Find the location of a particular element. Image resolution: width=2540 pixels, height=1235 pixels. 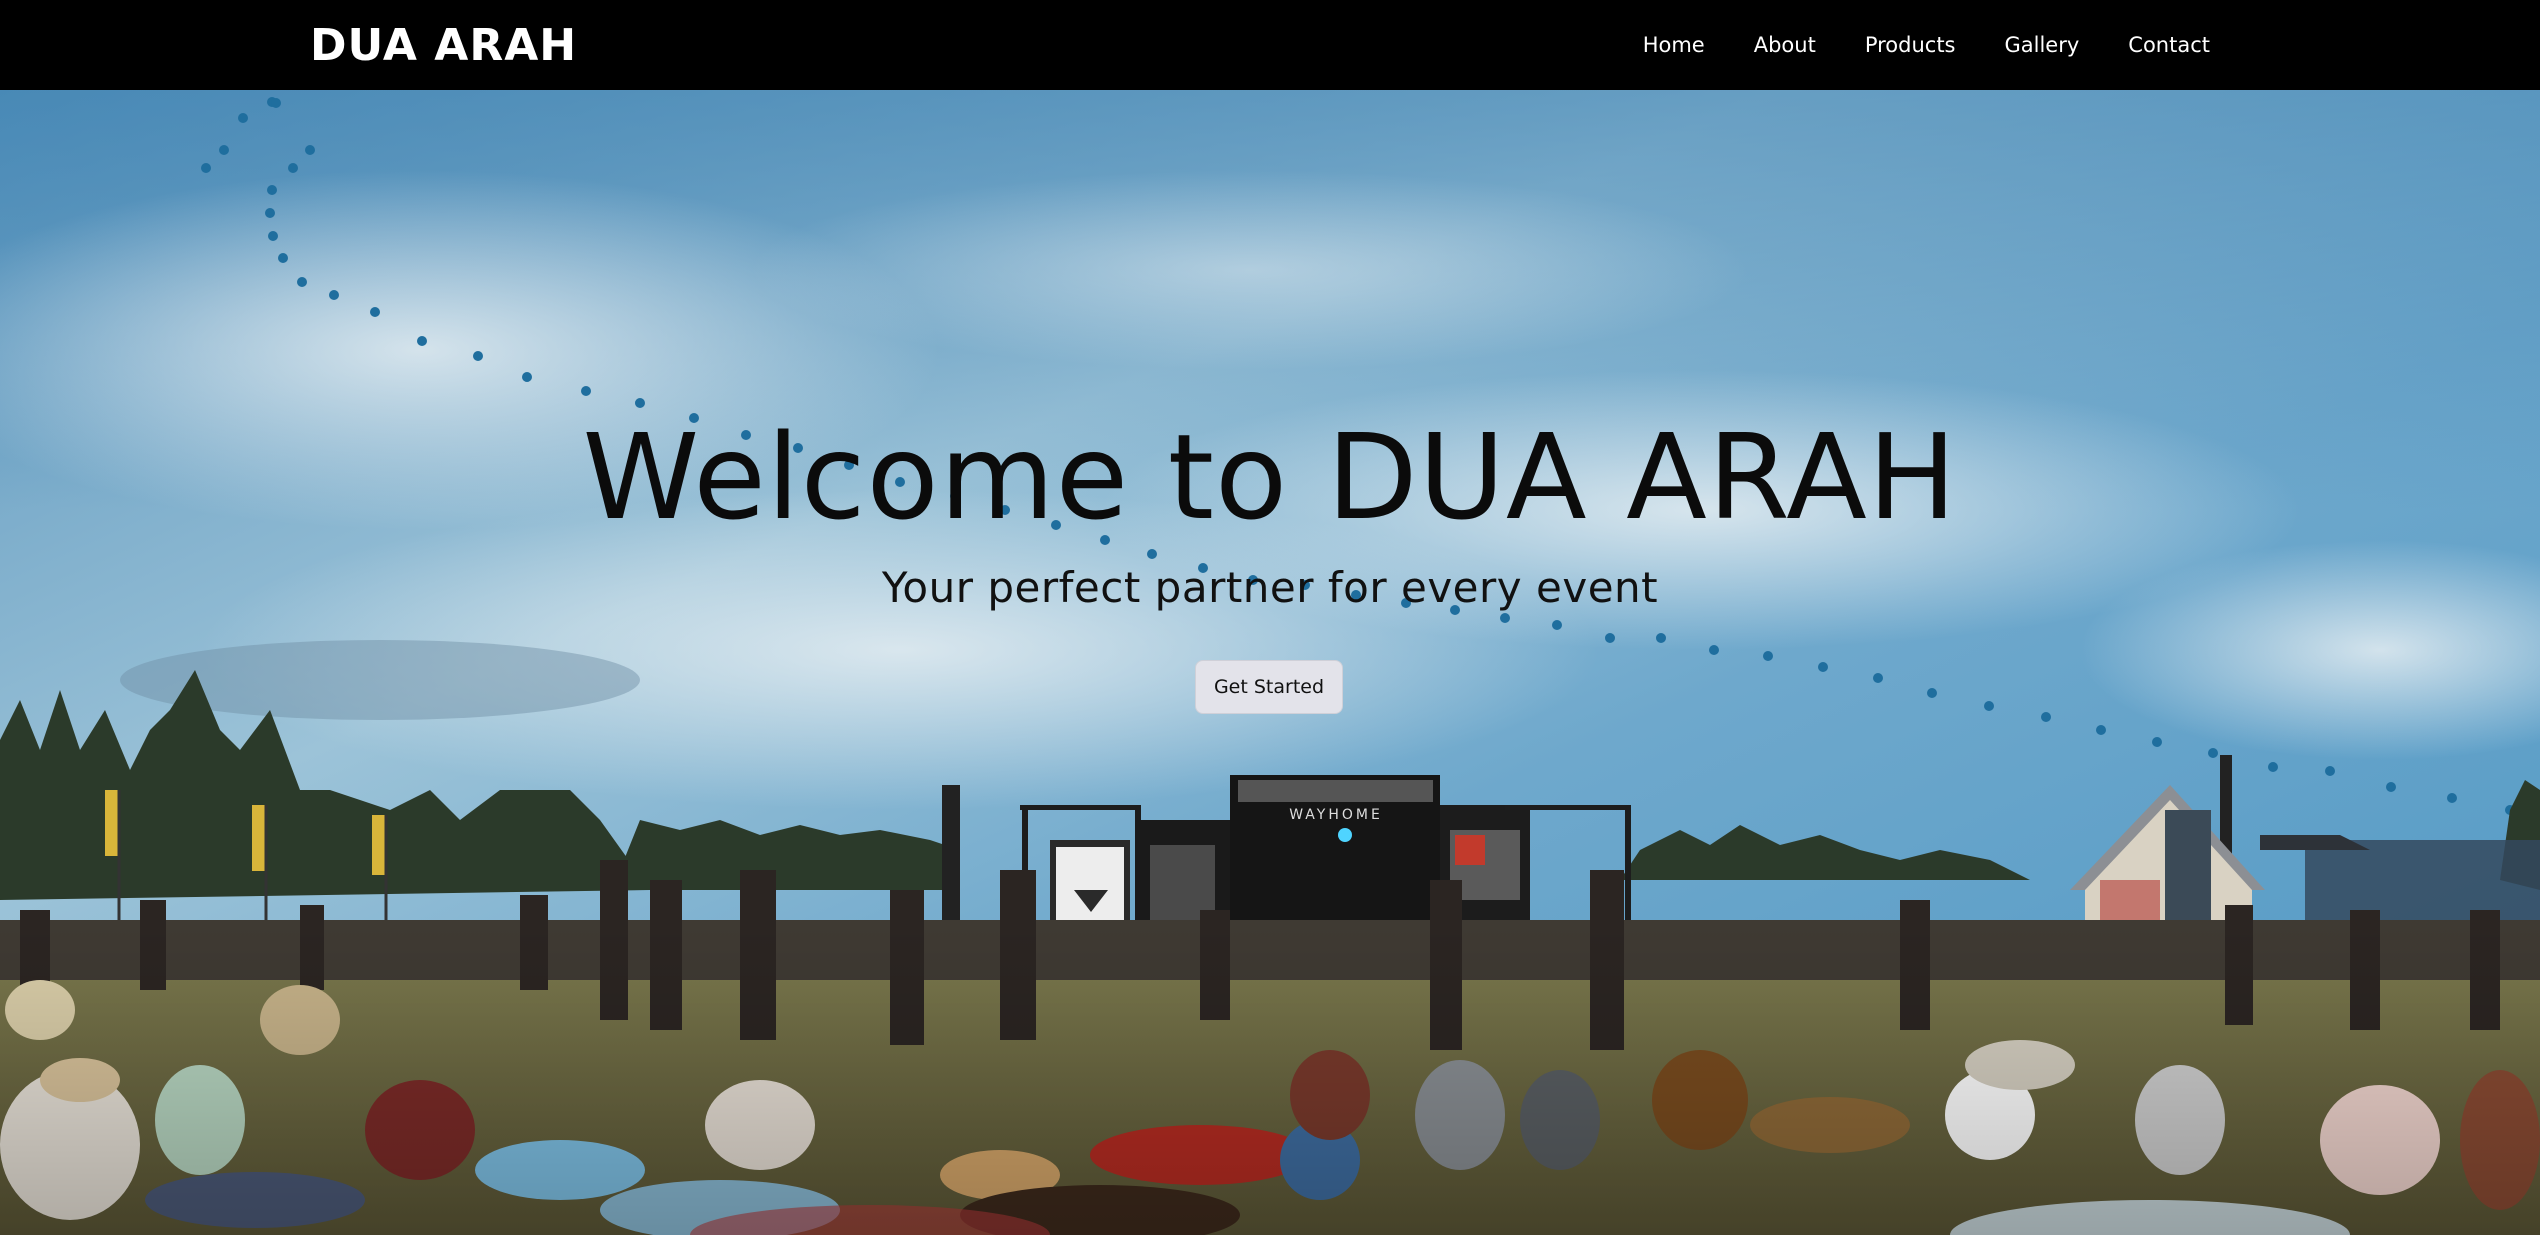

nav-link-about: About is located at coordinates (1785, 45).